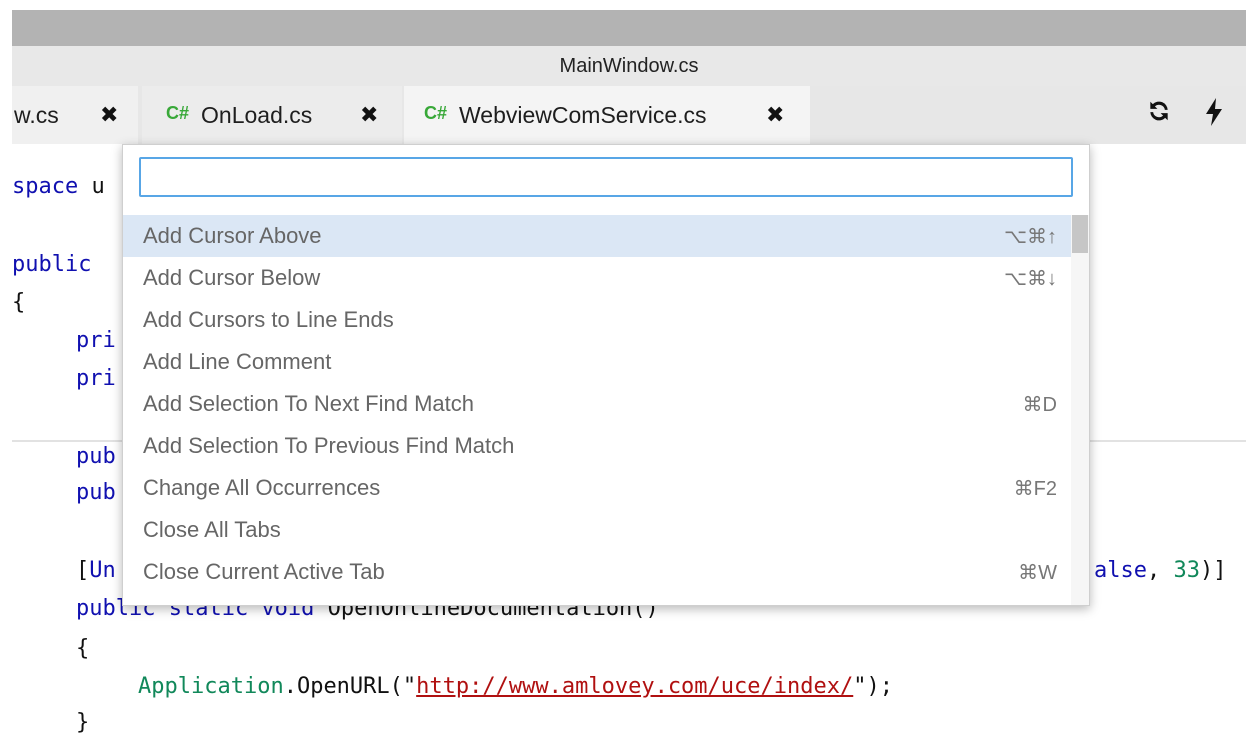 The width and height of the screenshot is (1246, 735). Describe the element at coordinates (58, 186) in the screenshot. I see `code-line: space u` at that location.